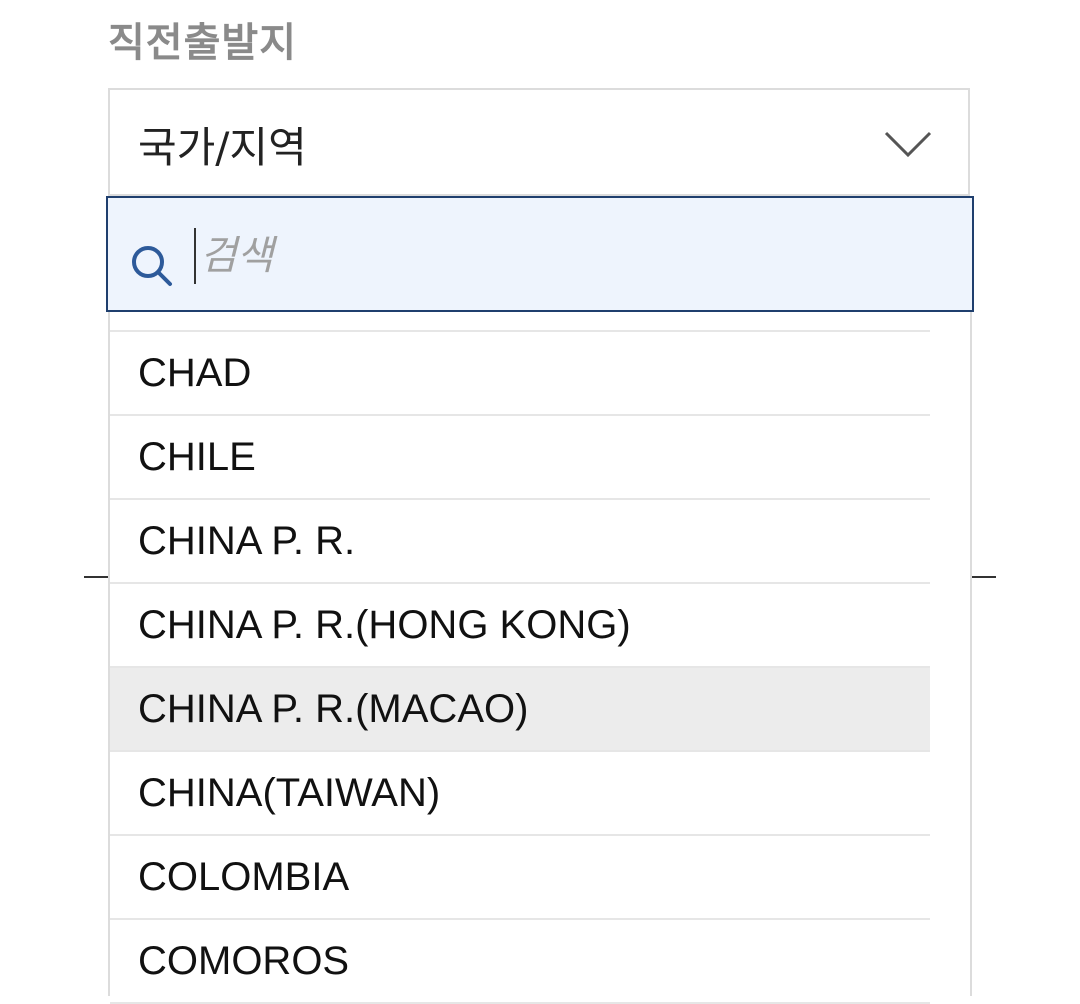 The width and height of the screenshot is (1080, 1004). I want to click on field-label: 직전출발지, so click(202, 43).